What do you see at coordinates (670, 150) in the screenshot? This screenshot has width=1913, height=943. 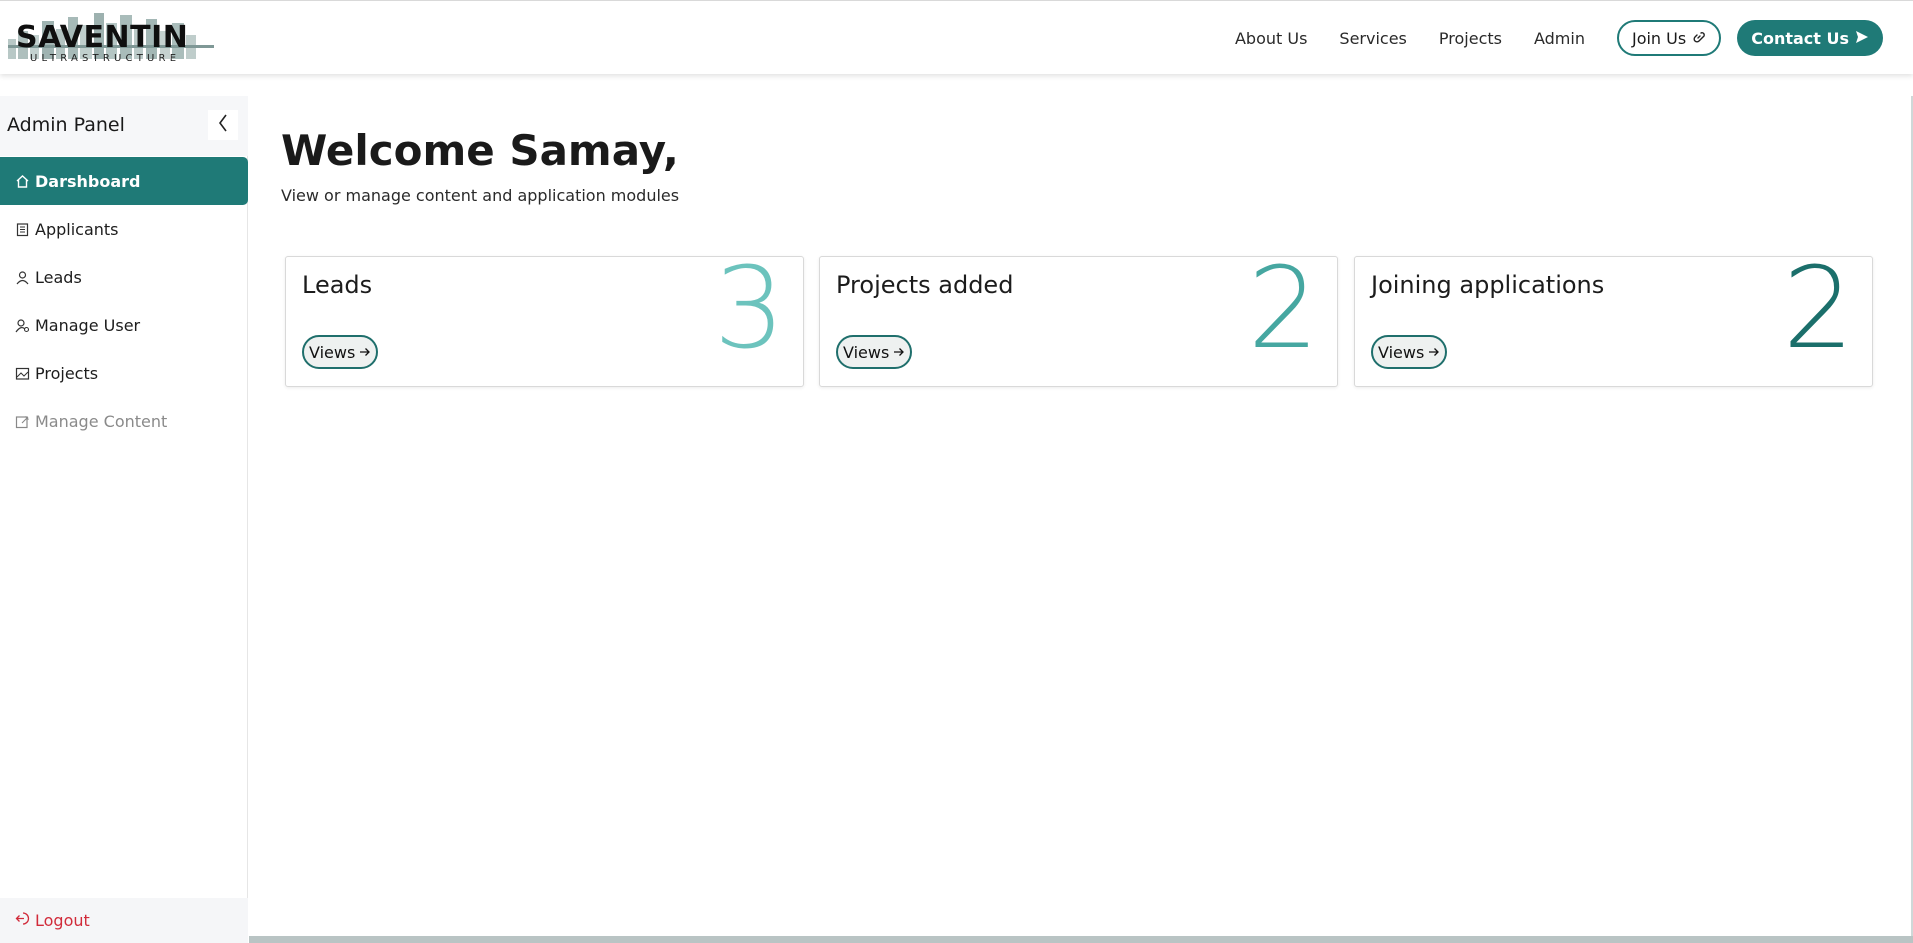 I see `welcome-suffix: ,` at bounding box center [670, 150].